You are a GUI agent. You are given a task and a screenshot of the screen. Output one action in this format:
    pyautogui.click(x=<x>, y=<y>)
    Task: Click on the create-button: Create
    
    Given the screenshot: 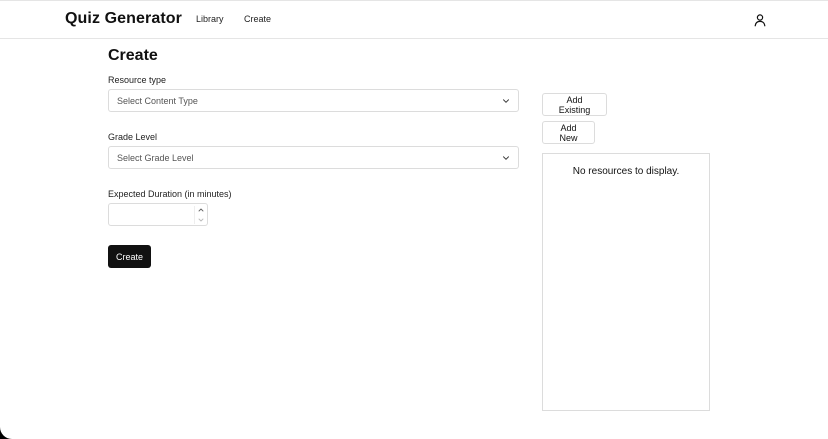 What is the action you would take?
    pyautogui.click(x=129, y=256)
    